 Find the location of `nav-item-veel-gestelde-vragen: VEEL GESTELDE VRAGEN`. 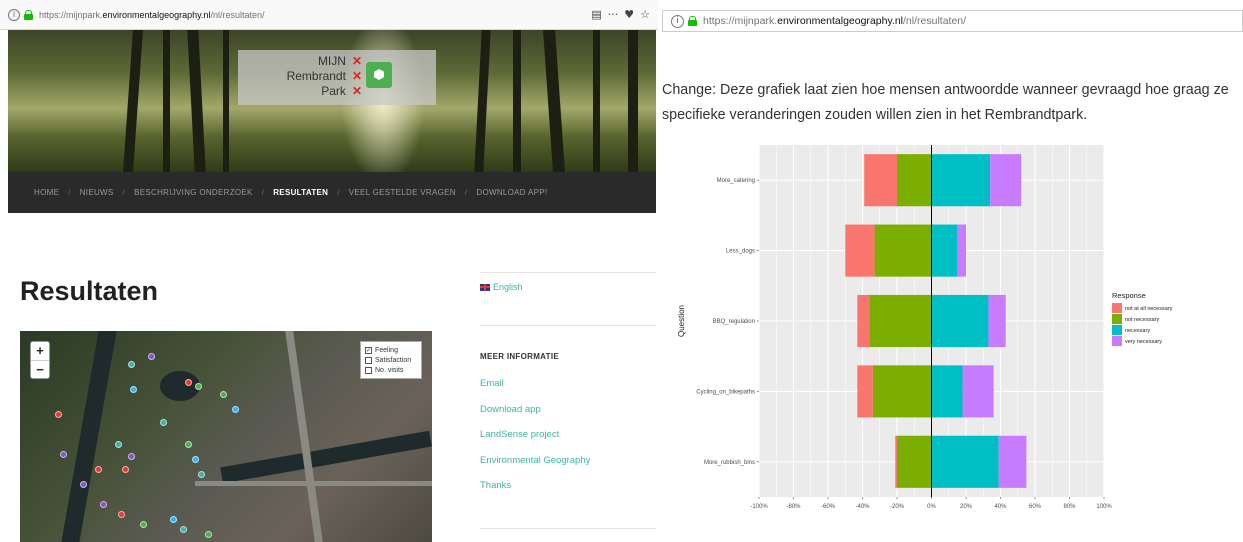

nav-item-veel-gestelde-vragen: VEEL GESTELDE VRAGEN is located at coordinates (402, 192).